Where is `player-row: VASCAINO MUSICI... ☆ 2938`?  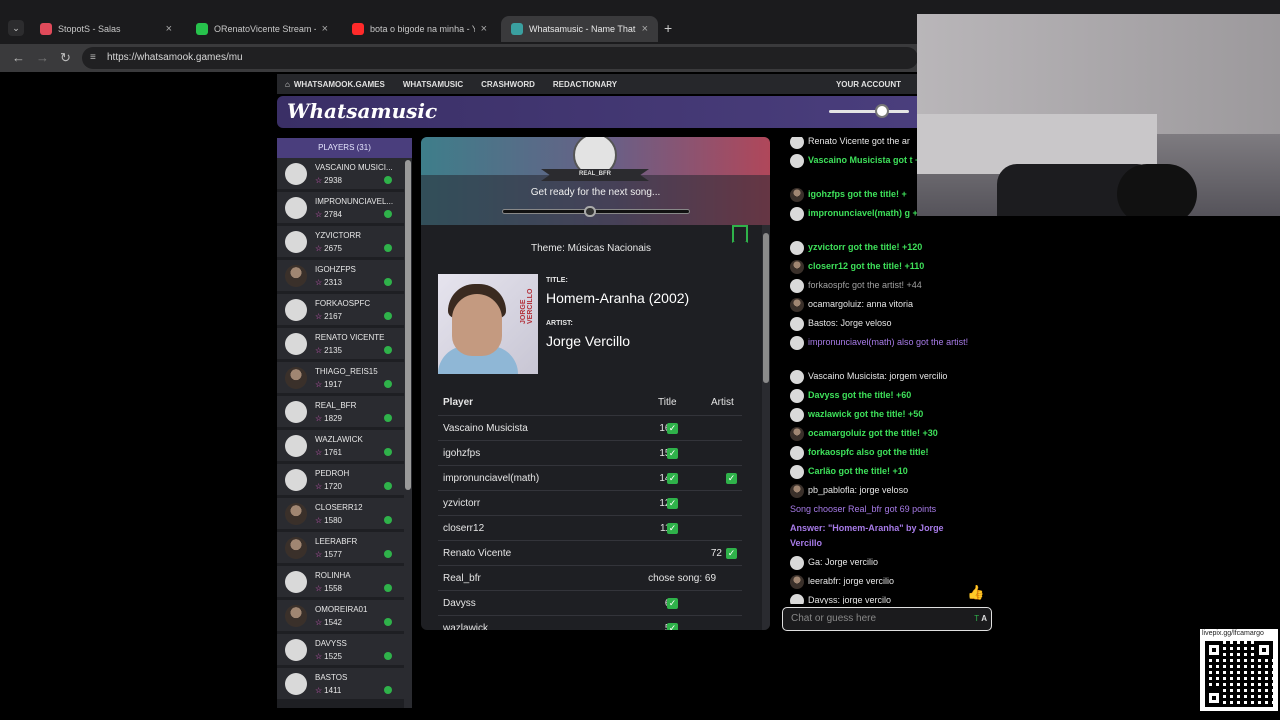
player-row: VASCAINO MUSICI... ☆ 2938 is located at coordinates (340, 174).